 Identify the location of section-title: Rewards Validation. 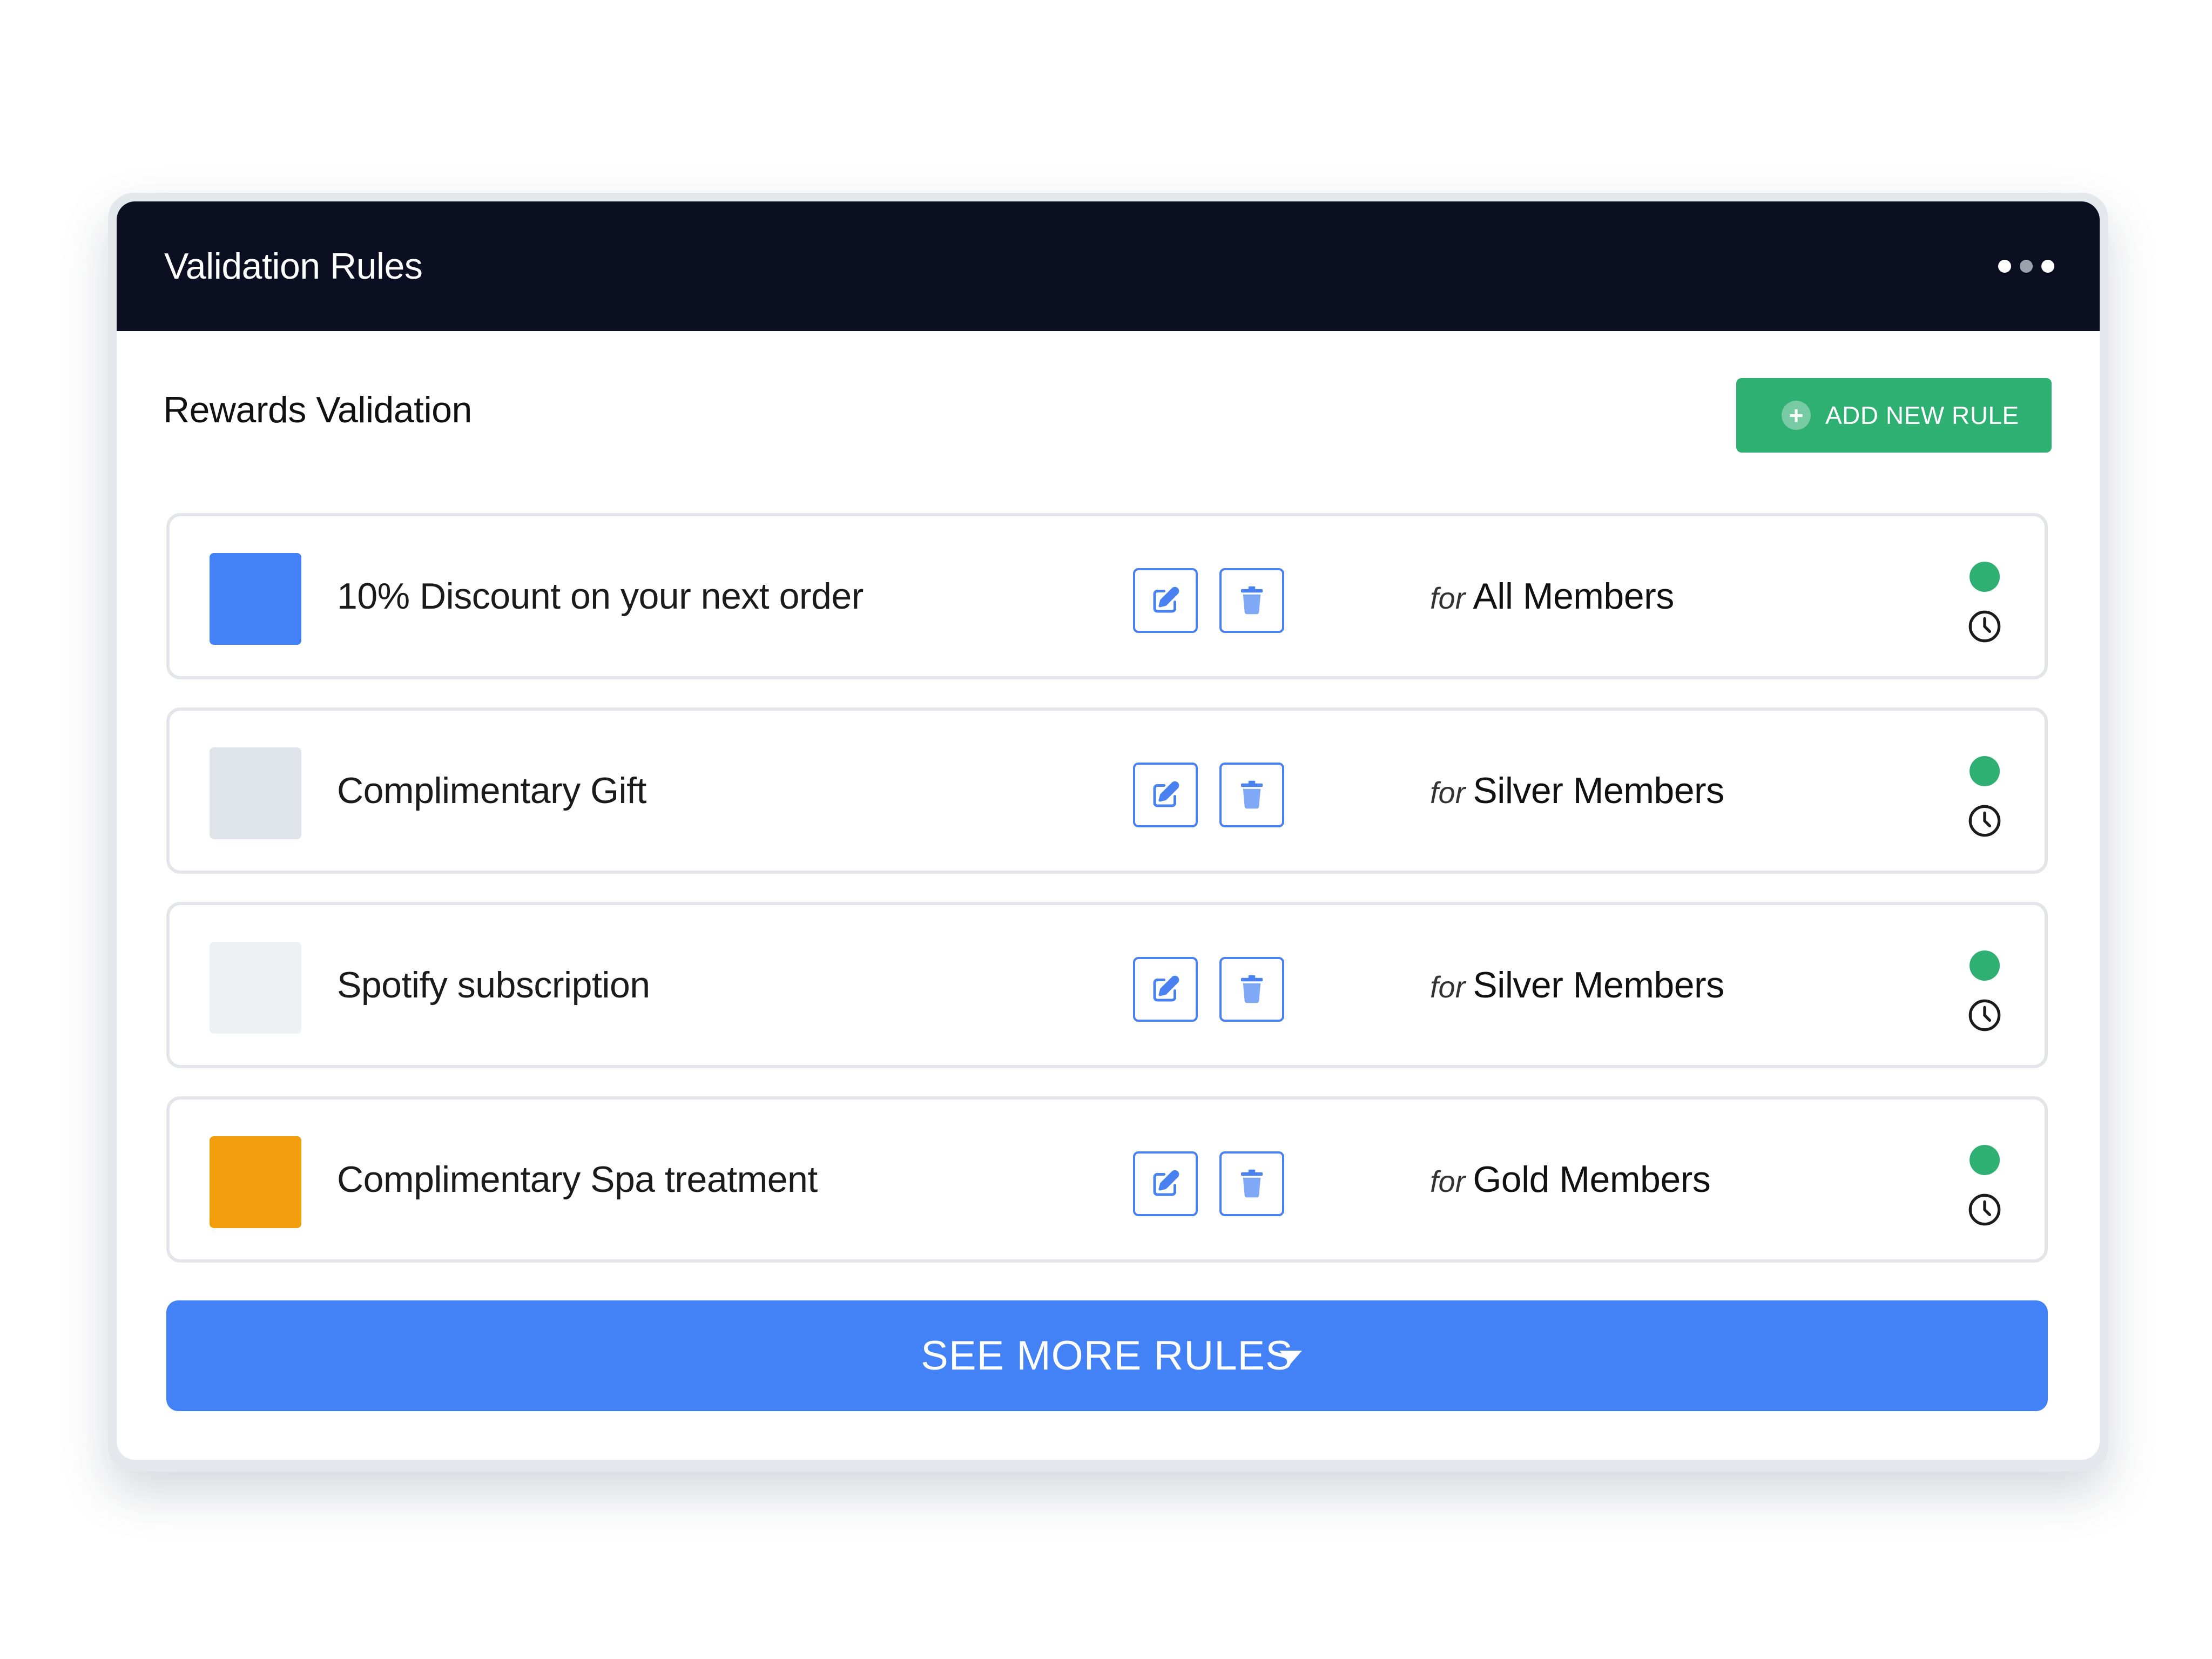
(317, 409).